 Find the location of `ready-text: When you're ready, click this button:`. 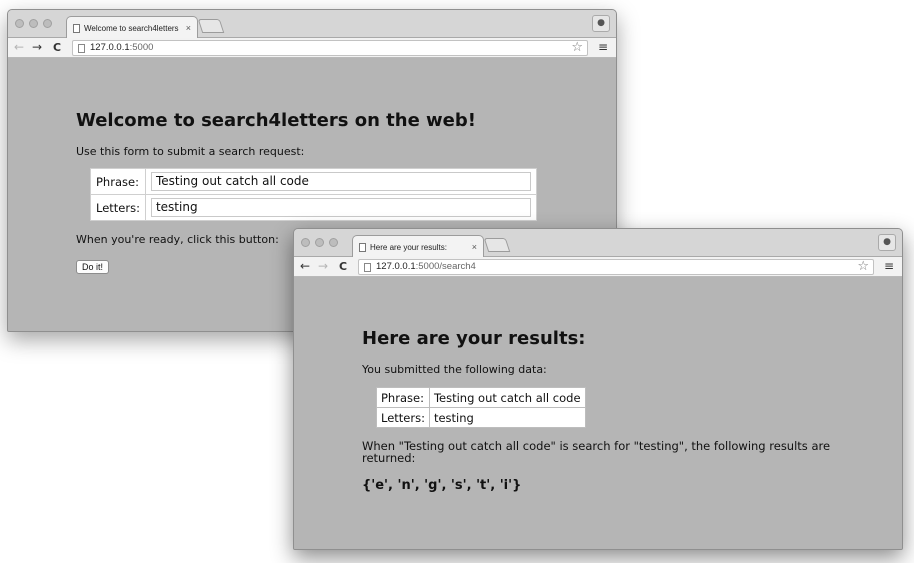

ready-text: When you're ready, click this button: is located at coordinates (177, 239).